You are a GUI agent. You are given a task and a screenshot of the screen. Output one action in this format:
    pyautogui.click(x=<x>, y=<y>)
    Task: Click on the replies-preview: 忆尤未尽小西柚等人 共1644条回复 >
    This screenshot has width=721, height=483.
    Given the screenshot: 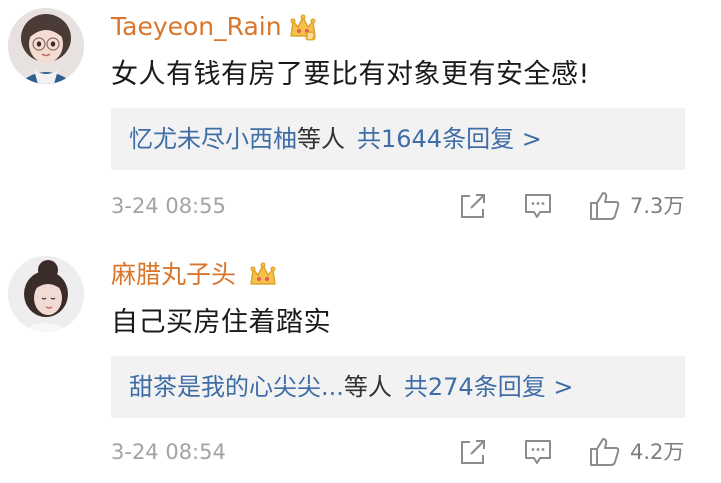 What is the action you would take?
    pyautogui.click(x=398, y=139)
    